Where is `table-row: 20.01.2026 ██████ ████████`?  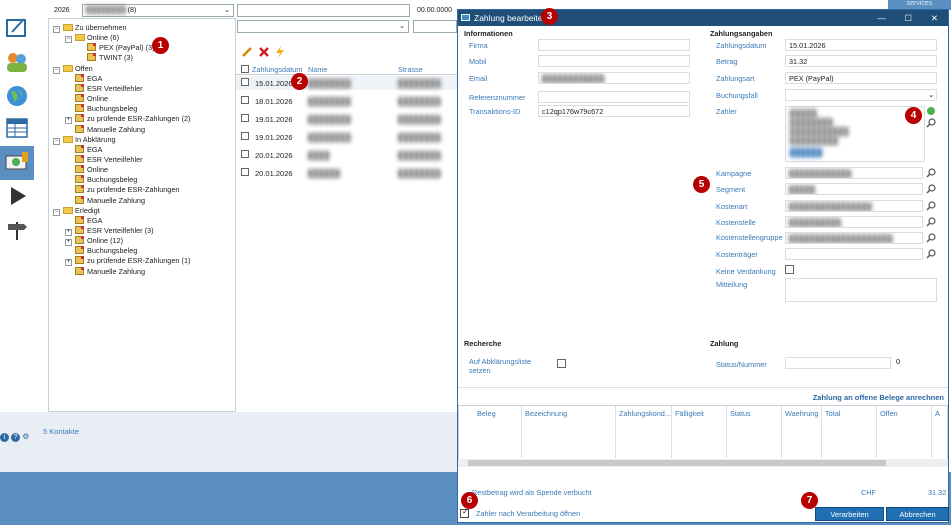 table-row: 20.01.2026 ██████ ████████ is located at coordinates (347, 173).